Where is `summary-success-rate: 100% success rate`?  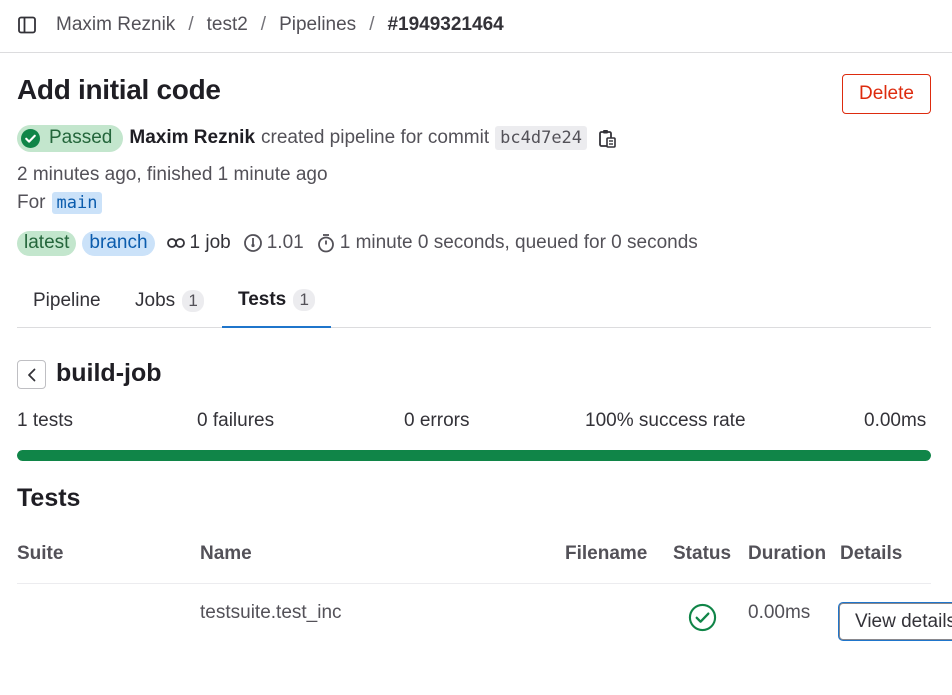 summary-success-rate: 100% success rate is located at coordinates (665, 420).